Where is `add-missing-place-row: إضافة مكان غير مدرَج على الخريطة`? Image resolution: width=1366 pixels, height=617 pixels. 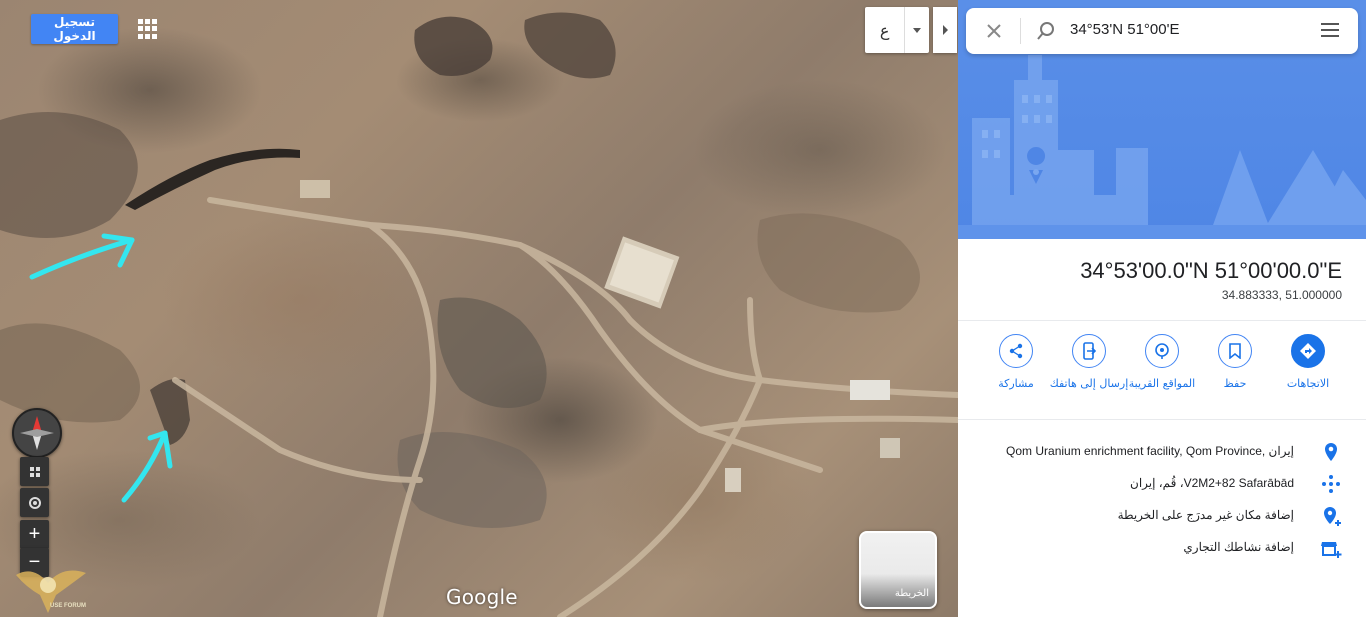
add-missing-place-row: إضافة مكان غير مدرَج على الخريطة is located at coordinates (1162, 516).